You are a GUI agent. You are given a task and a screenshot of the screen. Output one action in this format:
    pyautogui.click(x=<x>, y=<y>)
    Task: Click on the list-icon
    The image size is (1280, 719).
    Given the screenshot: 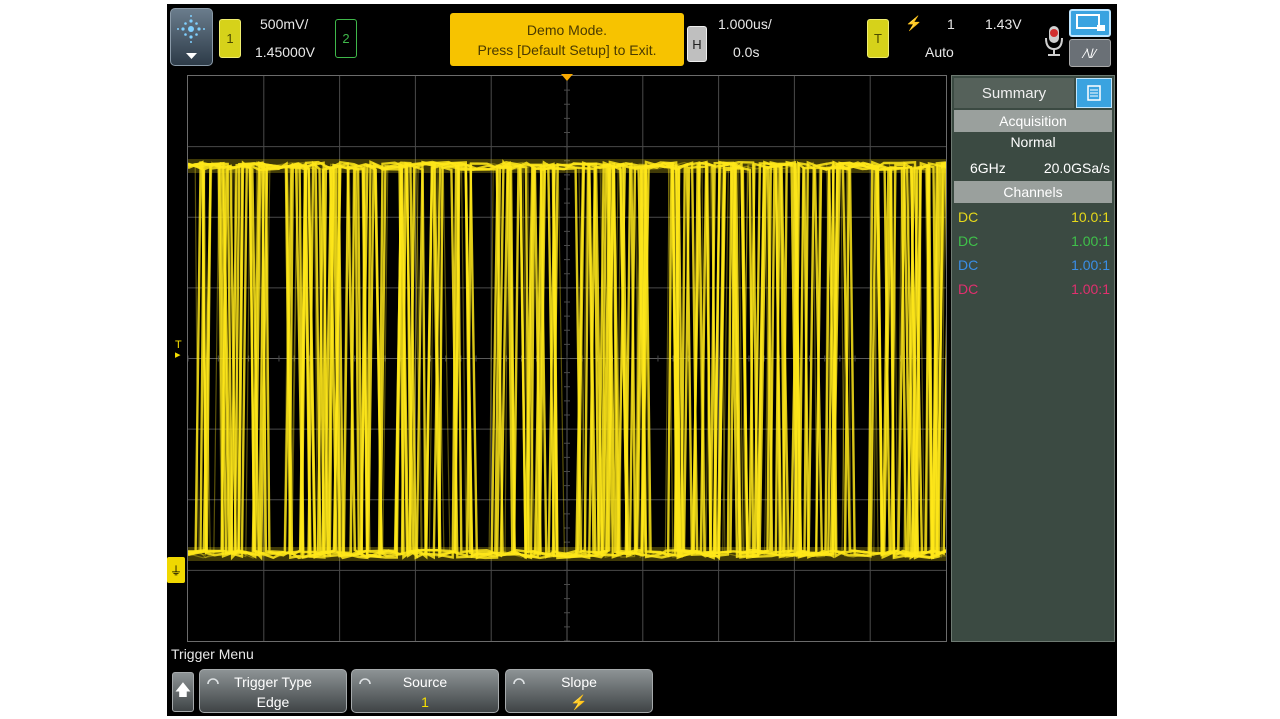 What is the action you would take?
    pyautogui.click(x=1094, y=93)
    